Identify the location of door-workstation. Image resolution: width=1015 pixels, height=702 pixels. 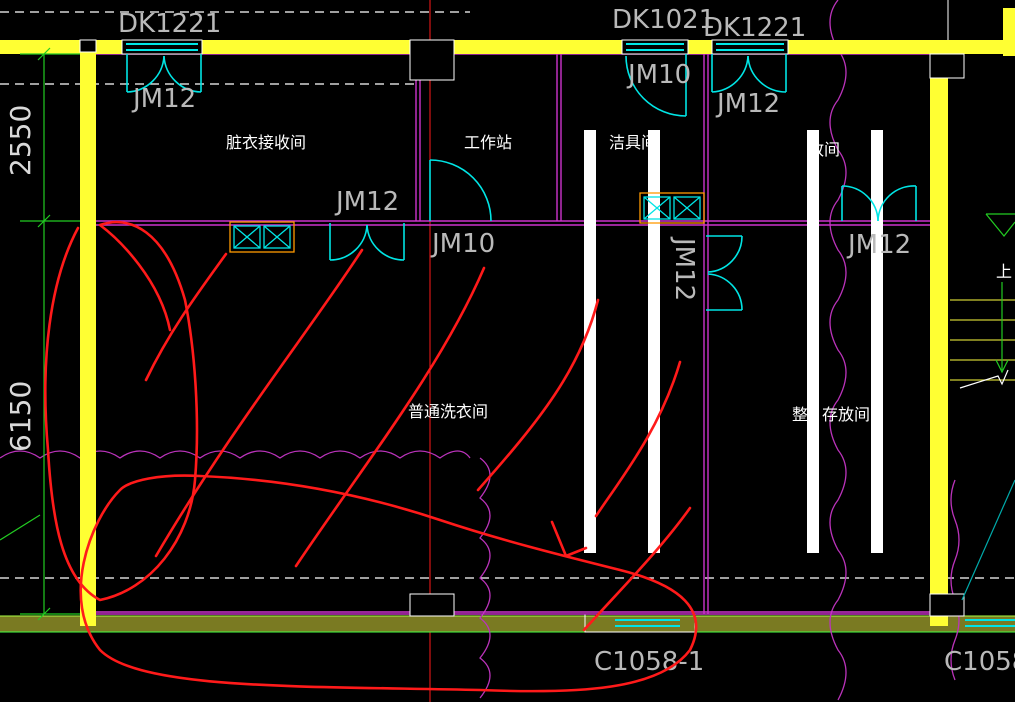
(460, 190).